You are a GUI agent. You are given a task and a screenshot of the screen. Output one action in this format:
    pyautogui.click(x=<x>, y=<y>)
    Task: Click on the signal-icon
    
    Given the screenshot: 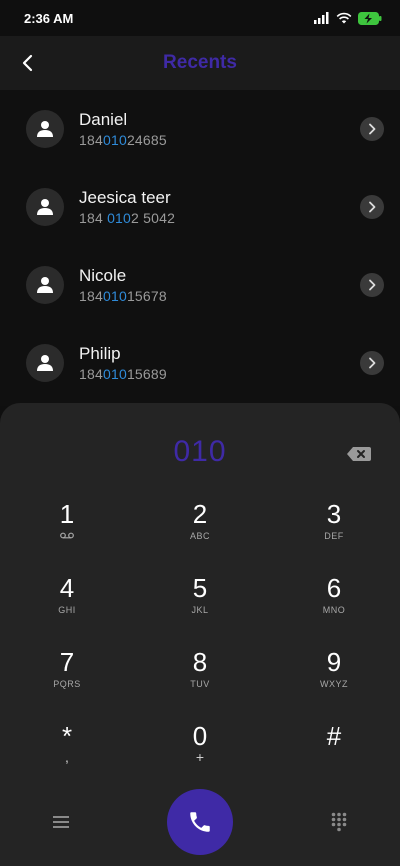 What is the action you would take?
    pyautogui.click(x=321, y=18)
    